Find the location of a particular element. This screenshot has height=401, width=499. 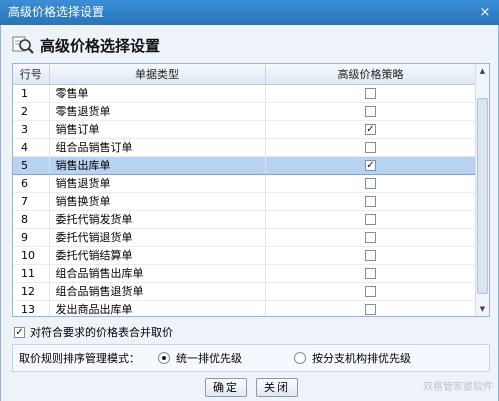

row-number-cell: 2 is located at coordinates (31, 111).